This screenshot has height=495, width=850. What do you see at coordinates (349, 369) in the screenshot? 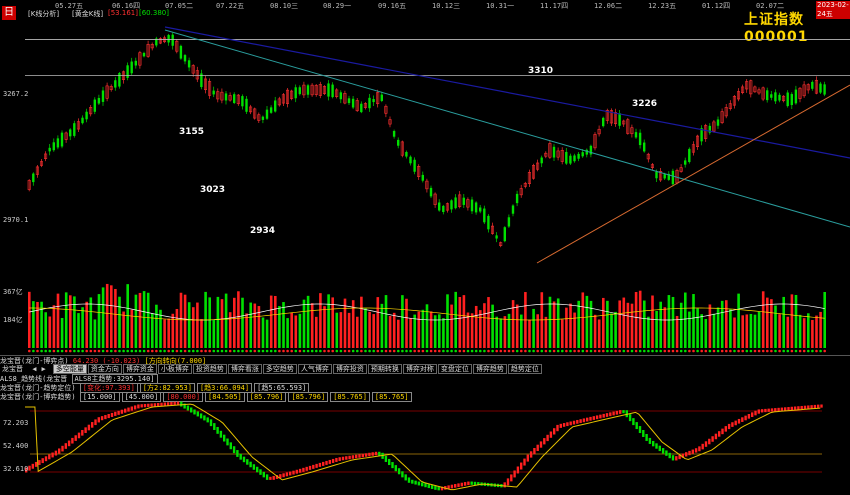
I see `tab-8: 博弈投资` at bounding box center [349, 369].